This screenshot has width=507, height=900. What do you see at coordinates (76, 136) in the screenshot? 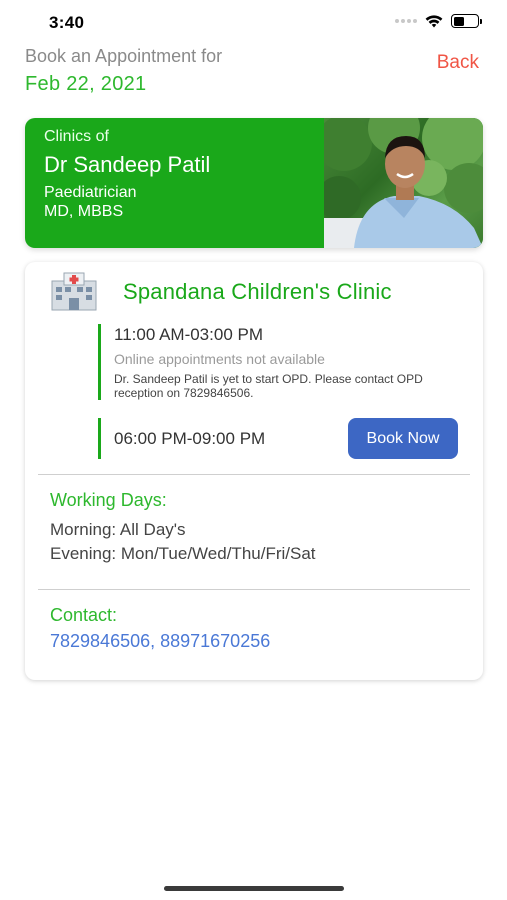
I see `clinics-of-label: Clinics of` at bounding box center [76, 136].